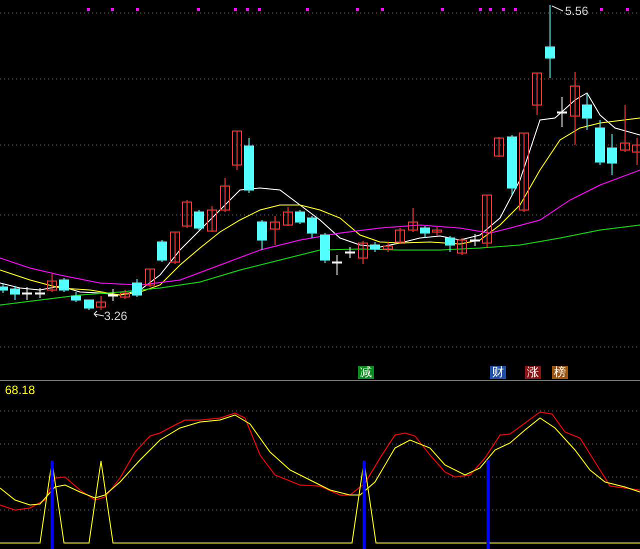 The width and height of the screenshot is (640, 549). I want to click on signal-tag: 财, so click(498, 372).